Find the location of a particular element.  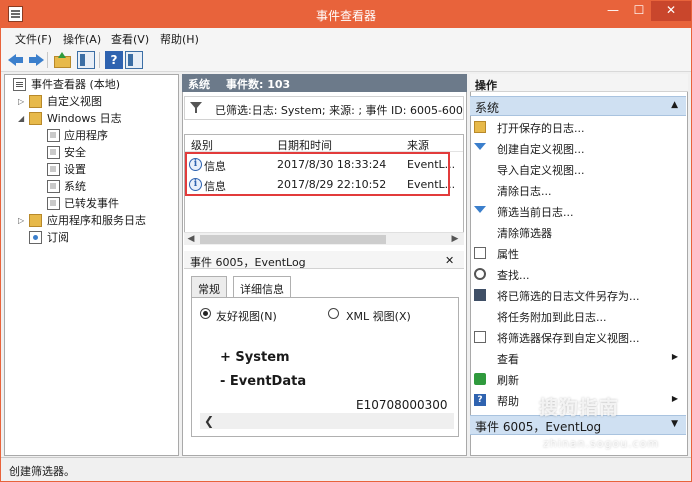

tree-item-apps-services-logs: ▷ 应用程序和服务日志 is located at coordinates (91, 220).